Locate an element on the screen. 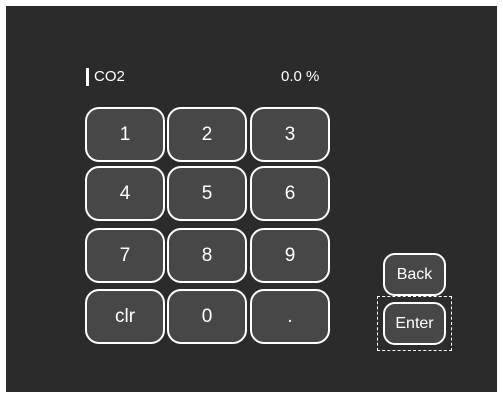  field-marker is located at coordinates (87, 77).